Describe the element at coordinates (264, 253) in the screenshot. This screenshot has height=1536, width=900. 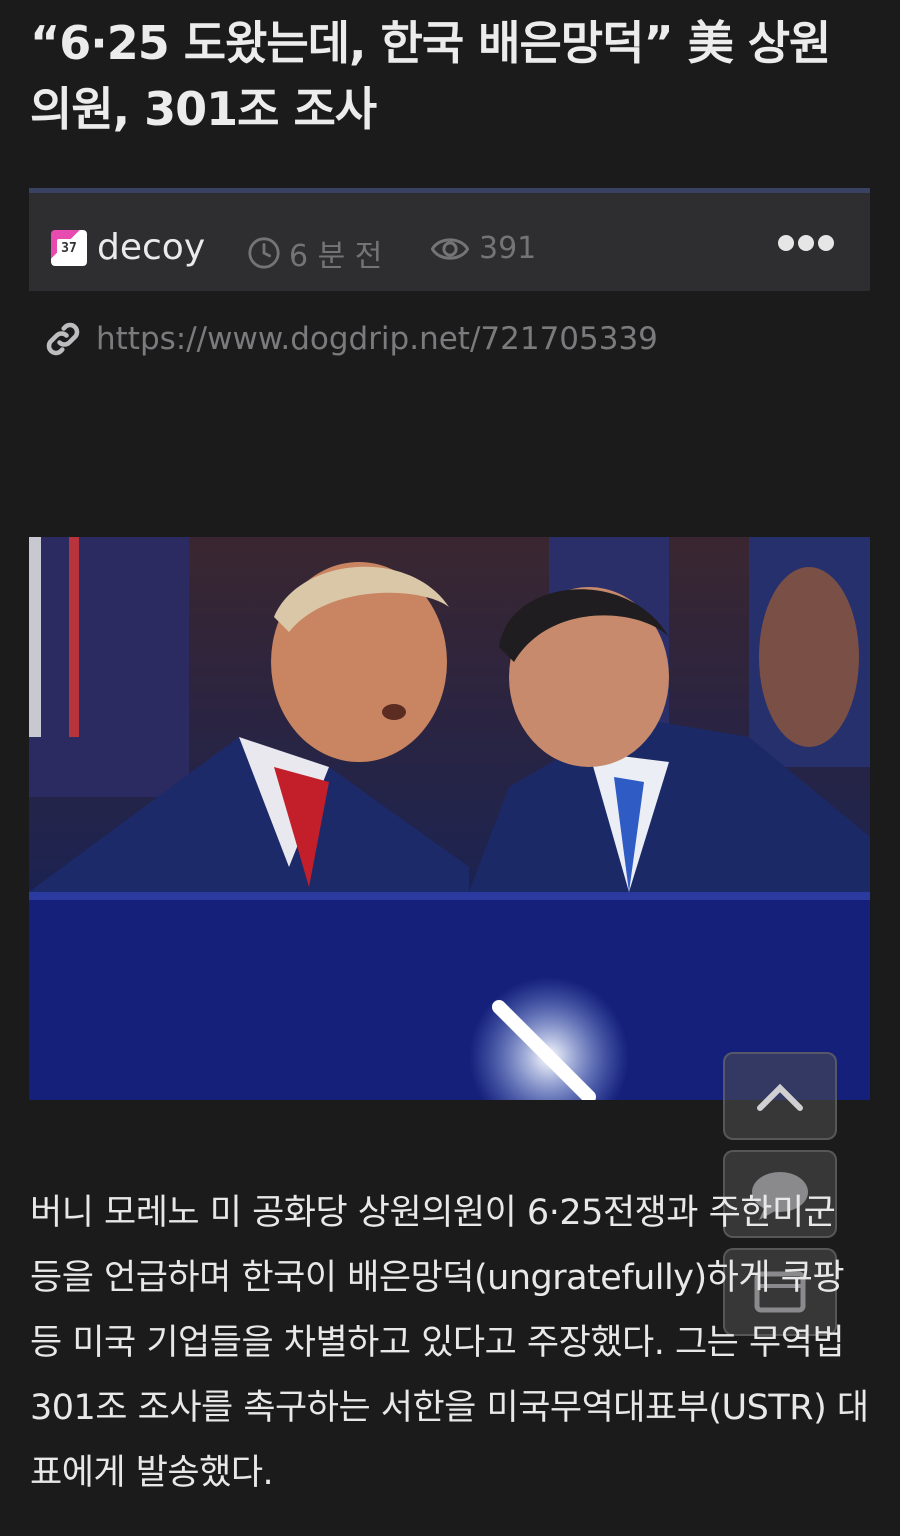
I see `clock-icon` at that location.